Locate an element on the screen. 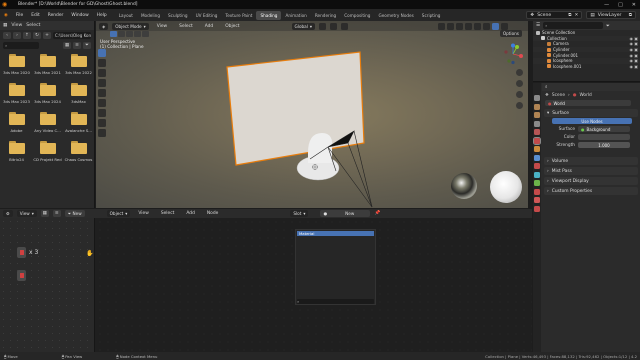  shading-material-icon is located at coordinates (495, 26).